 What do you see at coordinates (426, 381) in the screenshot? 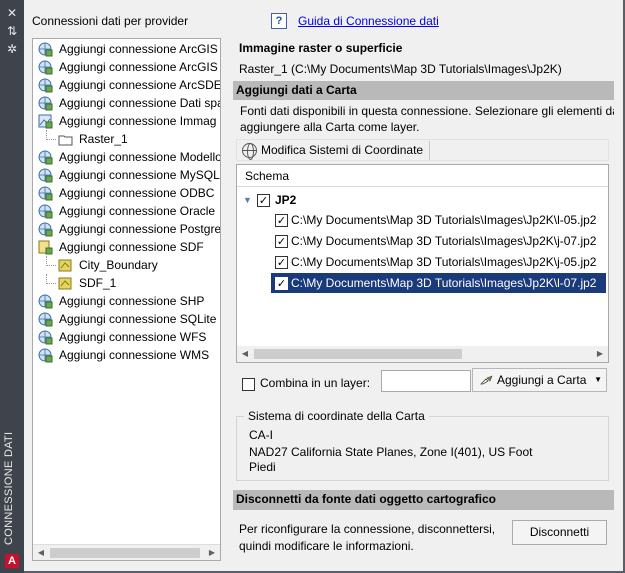
I see `layer-name-input` at bounding box center [426, 381].